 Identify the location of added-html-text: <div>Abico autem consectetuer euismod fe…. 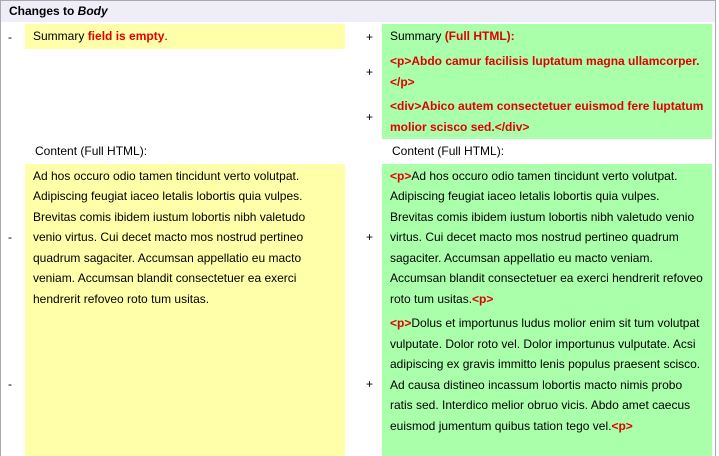
(547, 116).